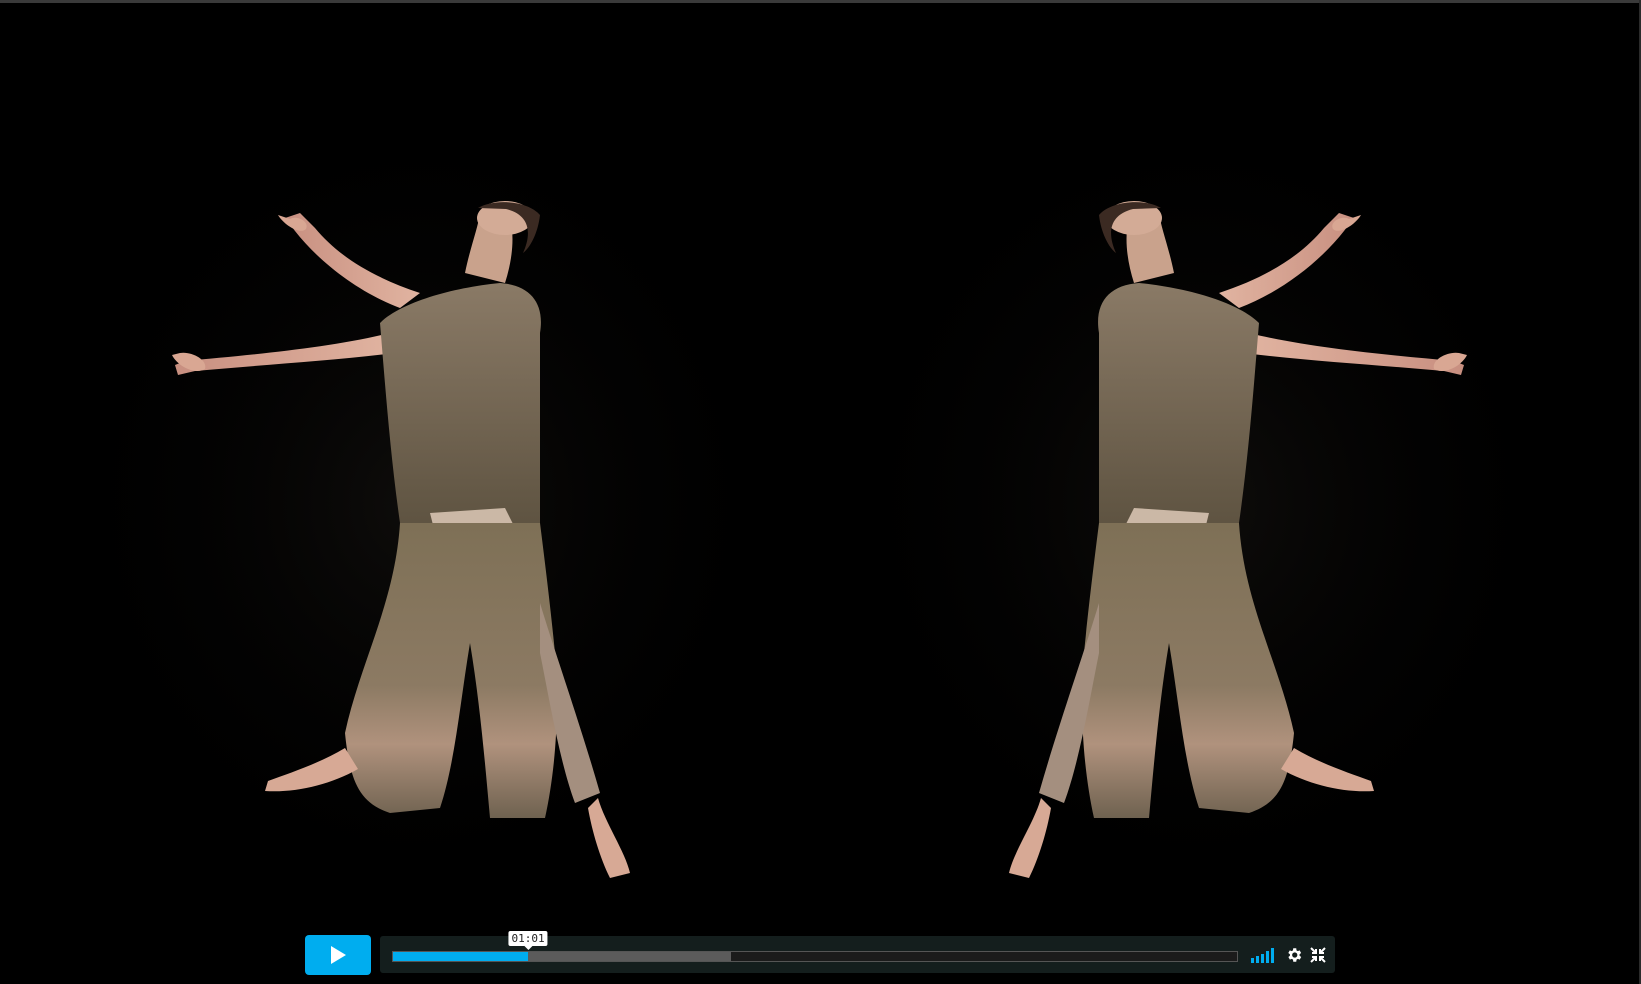 This screenshot has width=1641, height=984. I want to click on control-bar: 01:01, so click(857, 952).